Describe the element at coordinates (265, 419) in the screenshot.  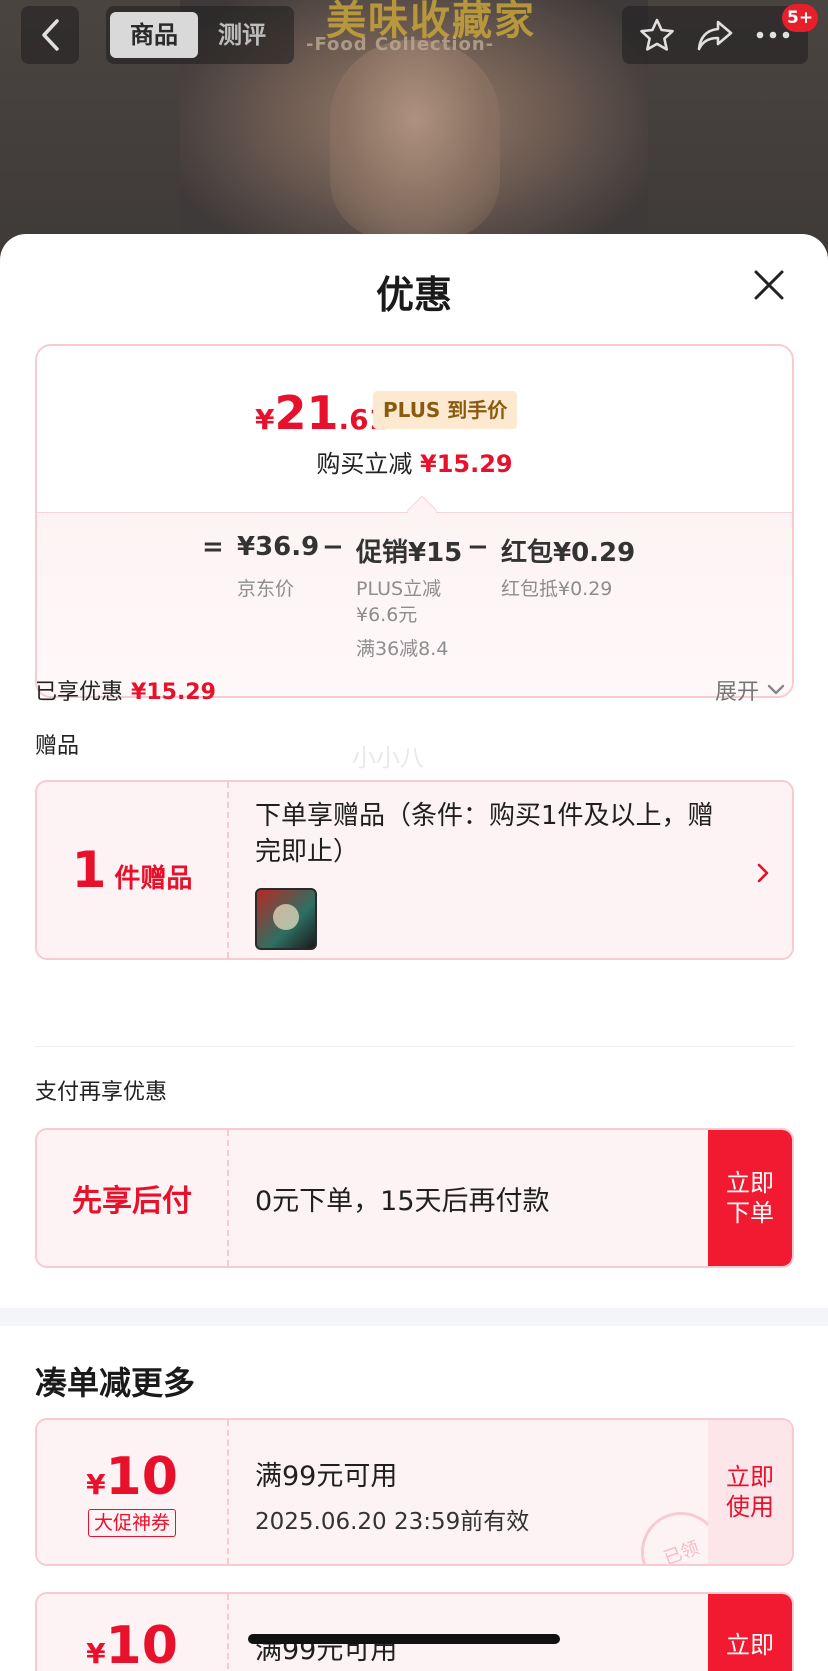
I see `price-currency: ¥` at that location.